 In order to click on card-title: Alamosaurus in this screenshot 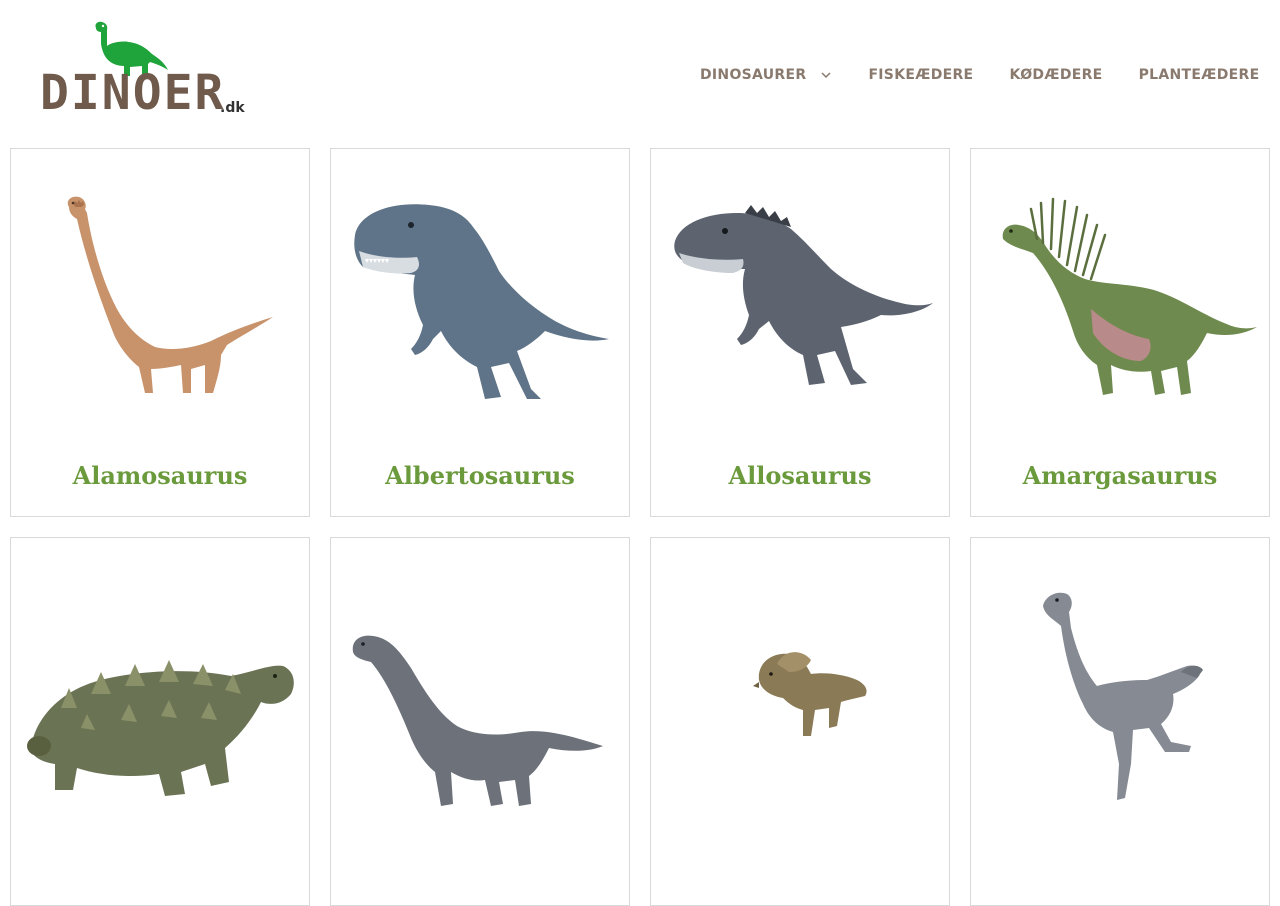, I will do `click(160, 475)`.